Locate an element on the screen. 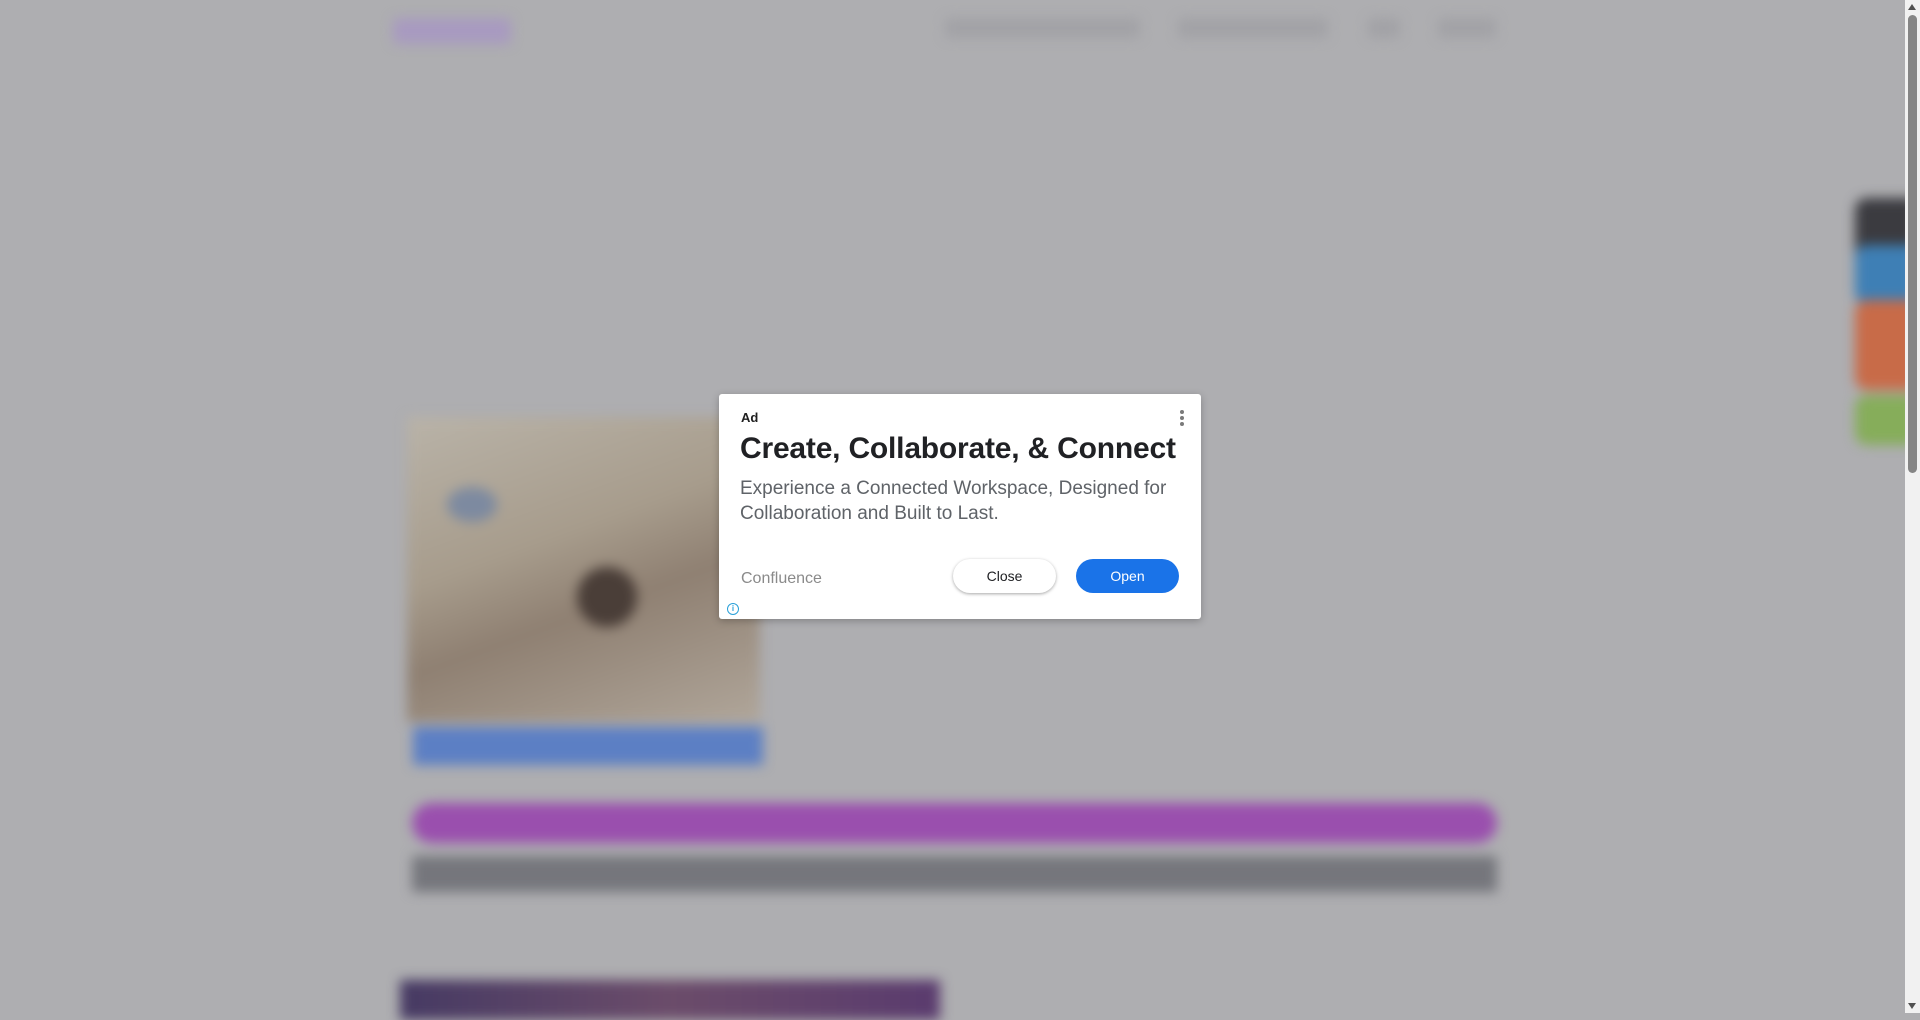 The height and width of the screenshot is (1020, 1920). scrollbar-thumb is located at coordinates (1912, 244).